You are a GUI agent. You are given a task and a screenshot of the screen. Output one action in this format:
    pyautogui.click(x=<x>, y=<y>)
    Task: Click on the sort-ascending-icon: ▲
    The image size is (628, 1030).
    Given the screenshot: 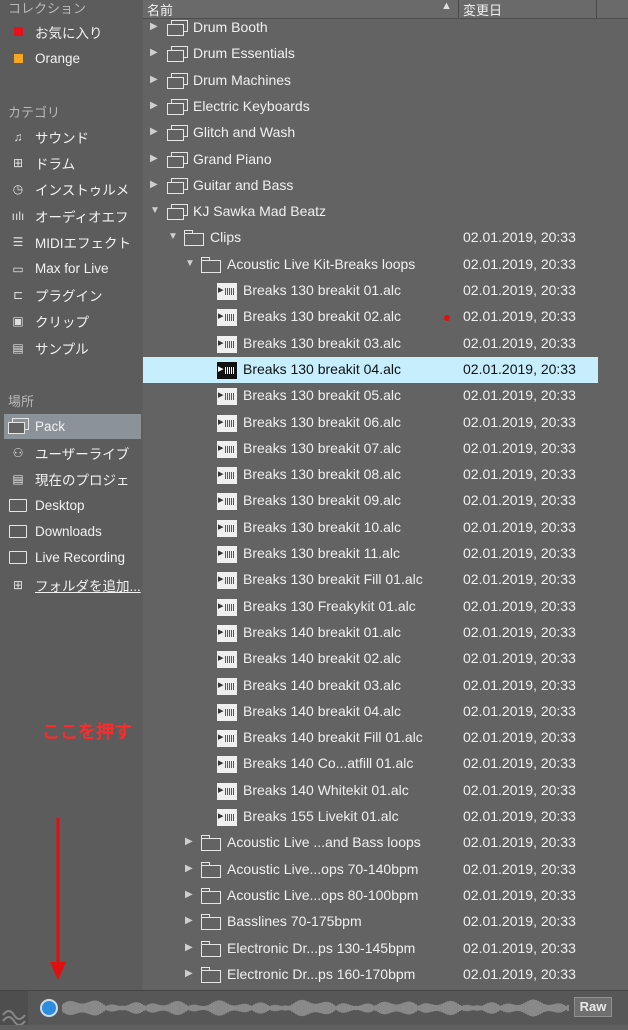 What is the action you would take?
    pyautogui.click(x=446, y=6)
    